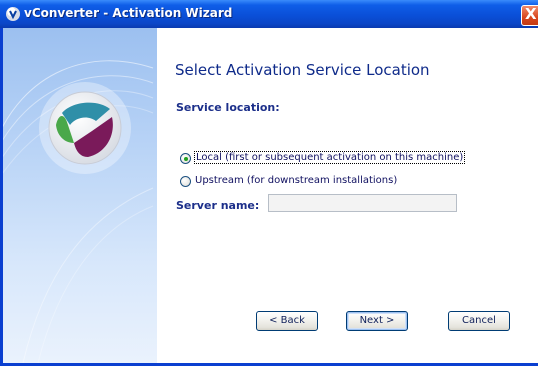 The width and height of the screenshot is (538, 366). What do you see at coordinates (302, 70) in the screenshot?
I see `page-title: Select Activation Service Location` at bounding box center [302, 70].